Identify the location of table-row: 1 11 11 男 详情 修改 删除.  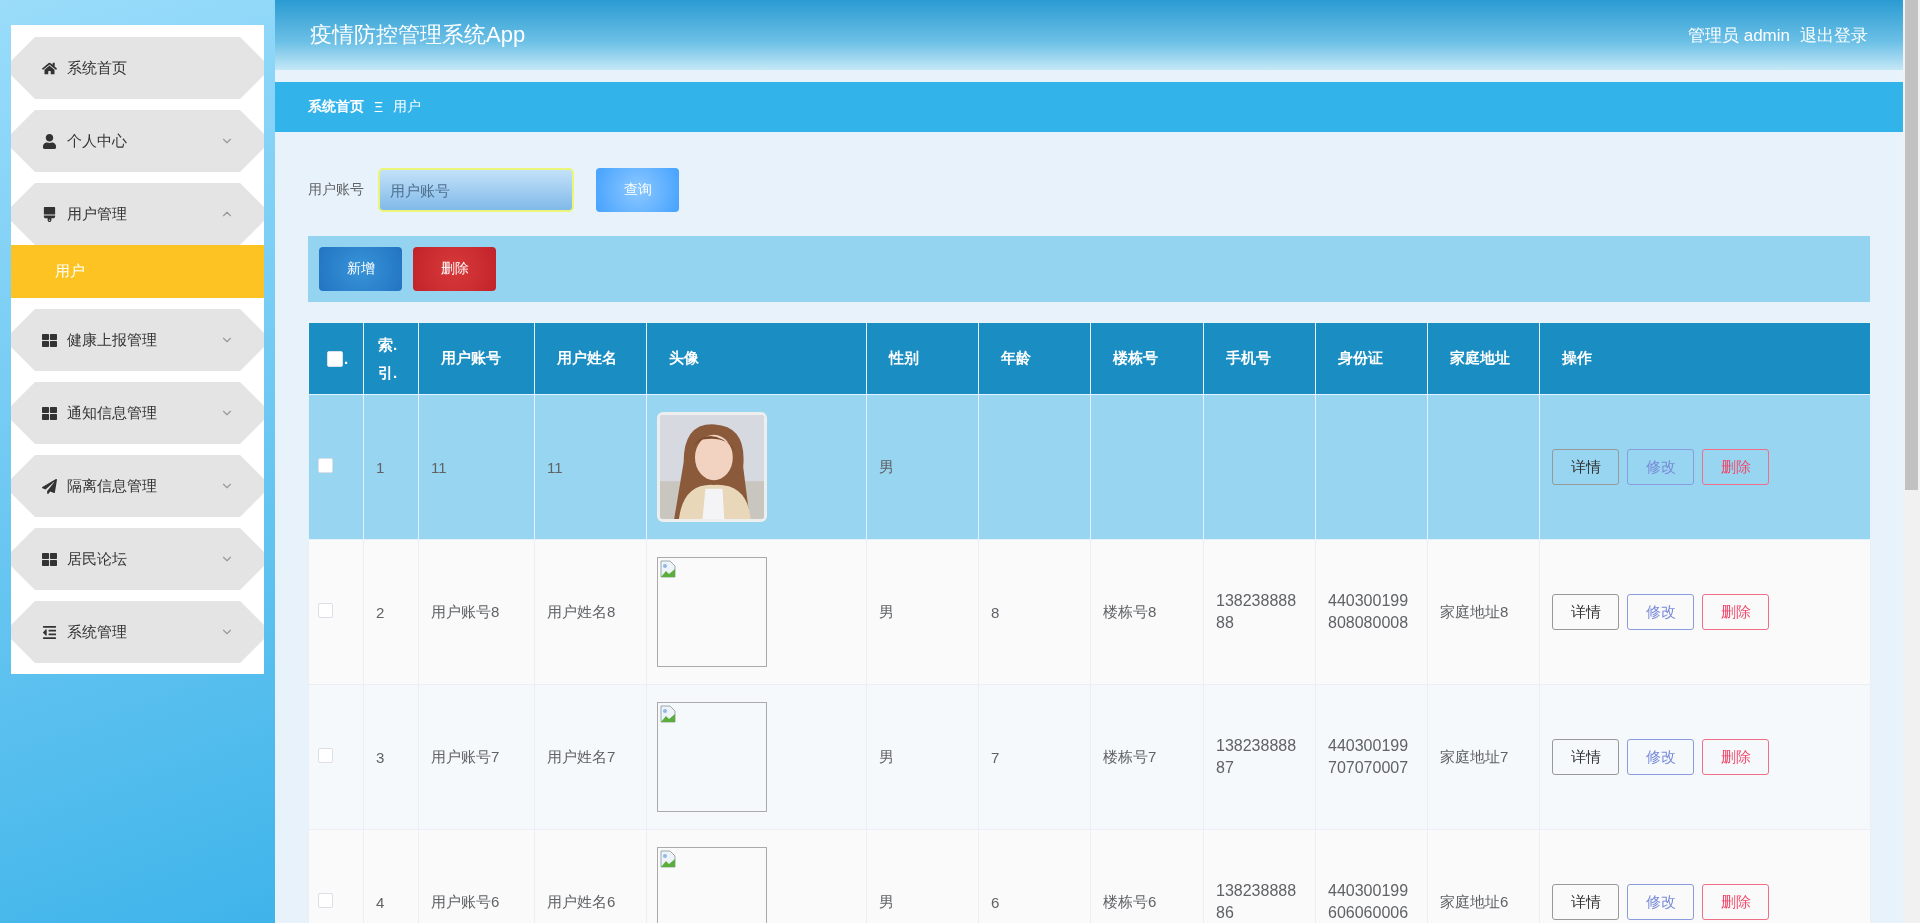
(1089, 467).